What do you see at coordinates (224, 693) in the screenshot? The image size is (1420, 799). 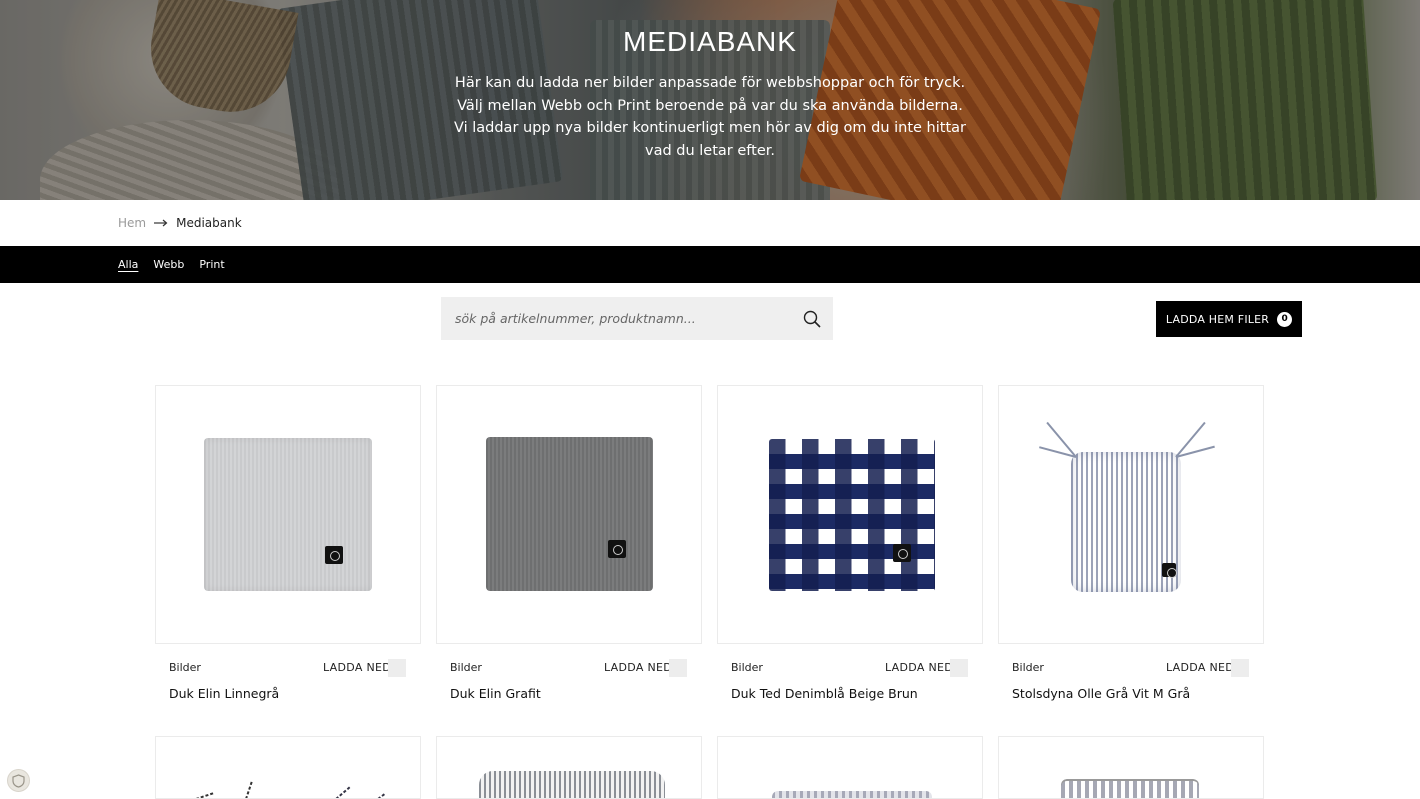 I see `product-name: Duk Elin Linnegrå` at bounding box center [224, 693].